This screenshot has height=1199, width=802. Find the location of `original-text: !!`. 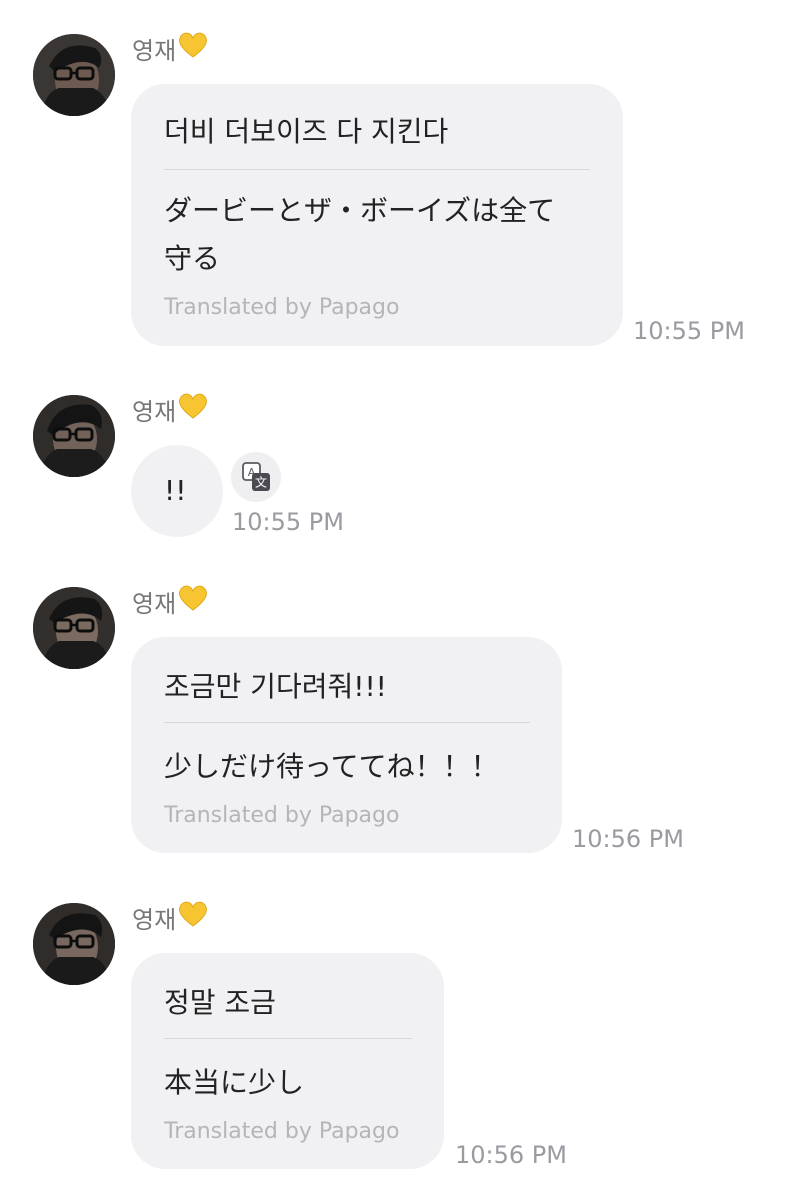

original-text: !! is located at coordinates (175, 490).